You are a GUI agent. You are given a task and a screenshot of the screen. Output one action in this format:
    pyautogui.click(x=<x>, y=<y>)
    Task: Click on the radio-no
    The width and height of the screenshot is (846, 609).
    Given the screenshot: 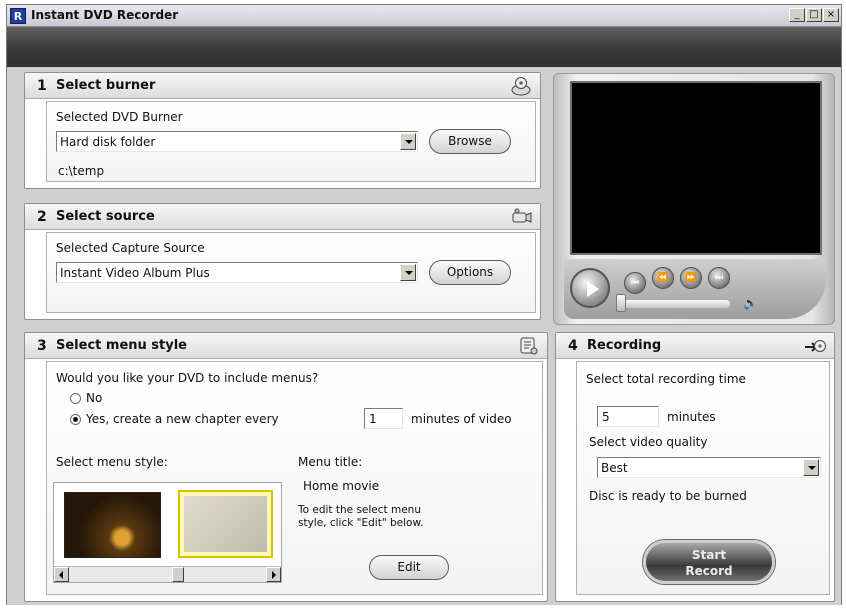 What is the action you would take?
    pyautogui.click(x=75, y=398)
    